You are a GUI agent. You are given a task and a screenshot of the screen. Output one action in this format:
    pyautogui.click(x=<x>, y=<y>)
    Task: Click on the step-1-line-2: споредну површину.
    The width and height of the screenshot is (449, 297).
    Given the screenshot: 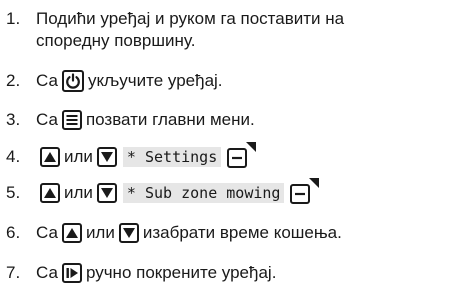 What is the action you would take?
    pyautogui.click(x=116, y=40)
    